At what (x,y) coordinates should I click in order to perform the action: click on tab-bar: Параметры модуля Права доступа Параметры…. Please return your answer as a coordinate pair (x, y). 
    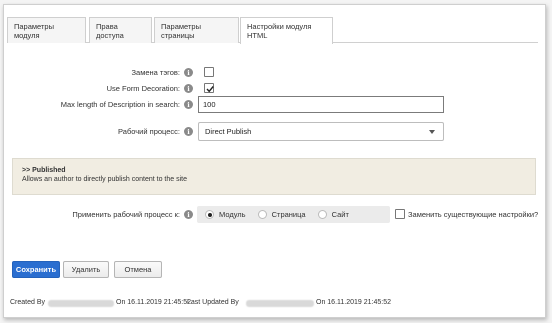
    Looking at the image, I should click on (272, 30).